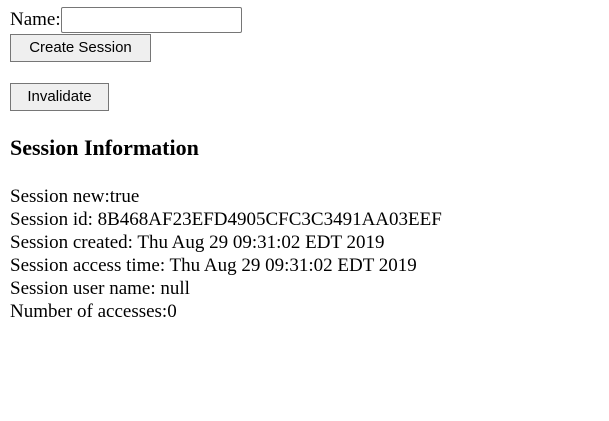 This screenshot has width=609, height=421. I want to click on session-information-heading: Session Information, so click(104, 147).